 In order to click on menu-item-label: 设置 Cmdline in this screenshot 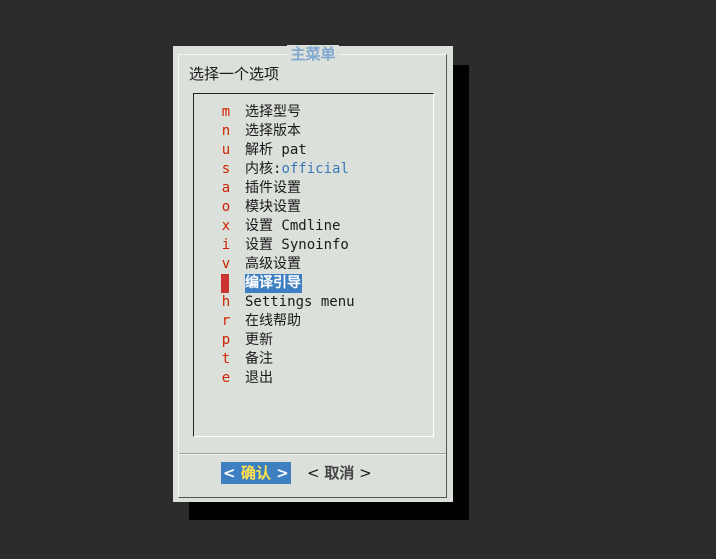, I will do `click(293, 226)`.